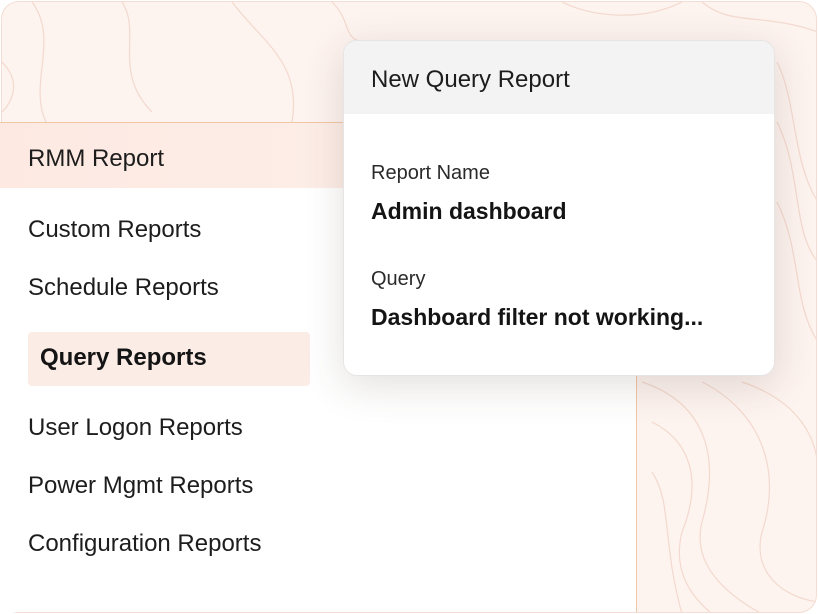  Describe the element at coordinates (398, 279) in the screenshot. I see `query-label: Query` at that location.